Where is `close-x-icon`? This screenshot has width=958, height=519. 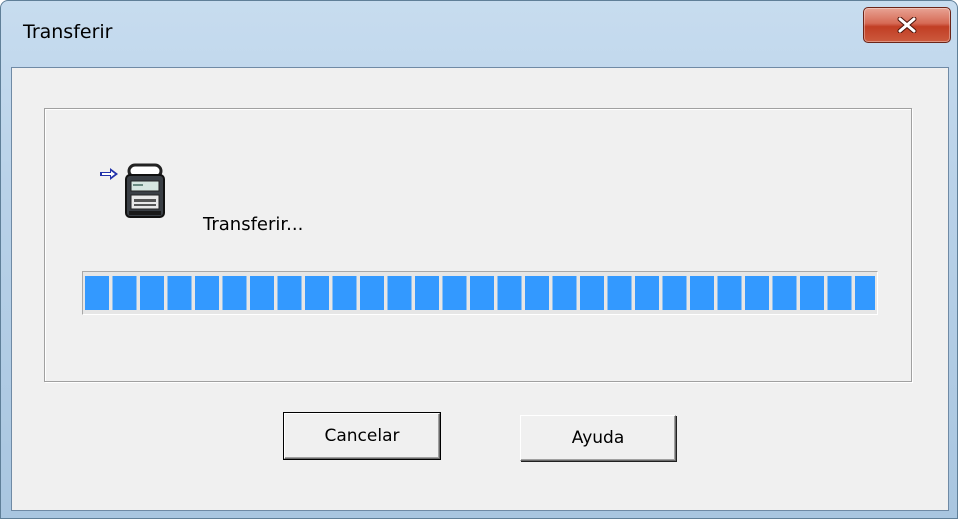 close-x-icon is located at coordinates (907, 25).